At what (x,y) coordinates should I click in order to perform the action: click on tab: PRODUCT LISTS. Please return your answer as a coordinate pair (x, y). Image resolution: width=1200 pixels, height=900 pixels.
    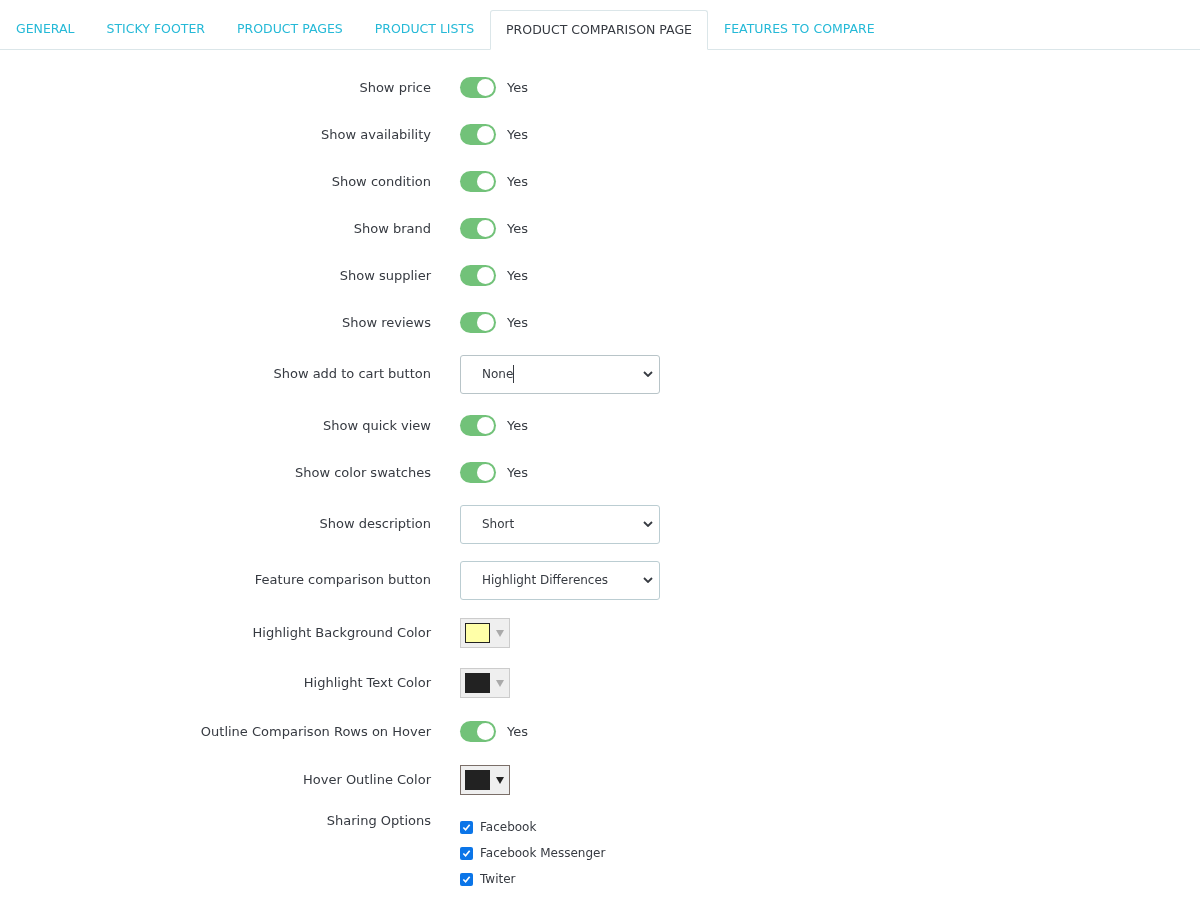
    Looking at the image, I should click on (424, 29).